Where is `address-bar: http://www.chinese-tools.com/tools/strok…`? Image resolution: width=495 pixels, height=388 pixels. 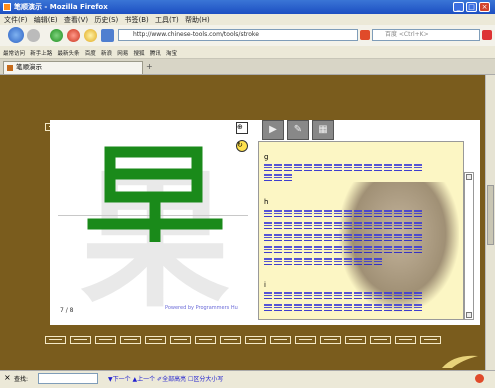
address-bar: http://www.chinese-tools.com/tools/strok… is located at coordinates (238, 35).